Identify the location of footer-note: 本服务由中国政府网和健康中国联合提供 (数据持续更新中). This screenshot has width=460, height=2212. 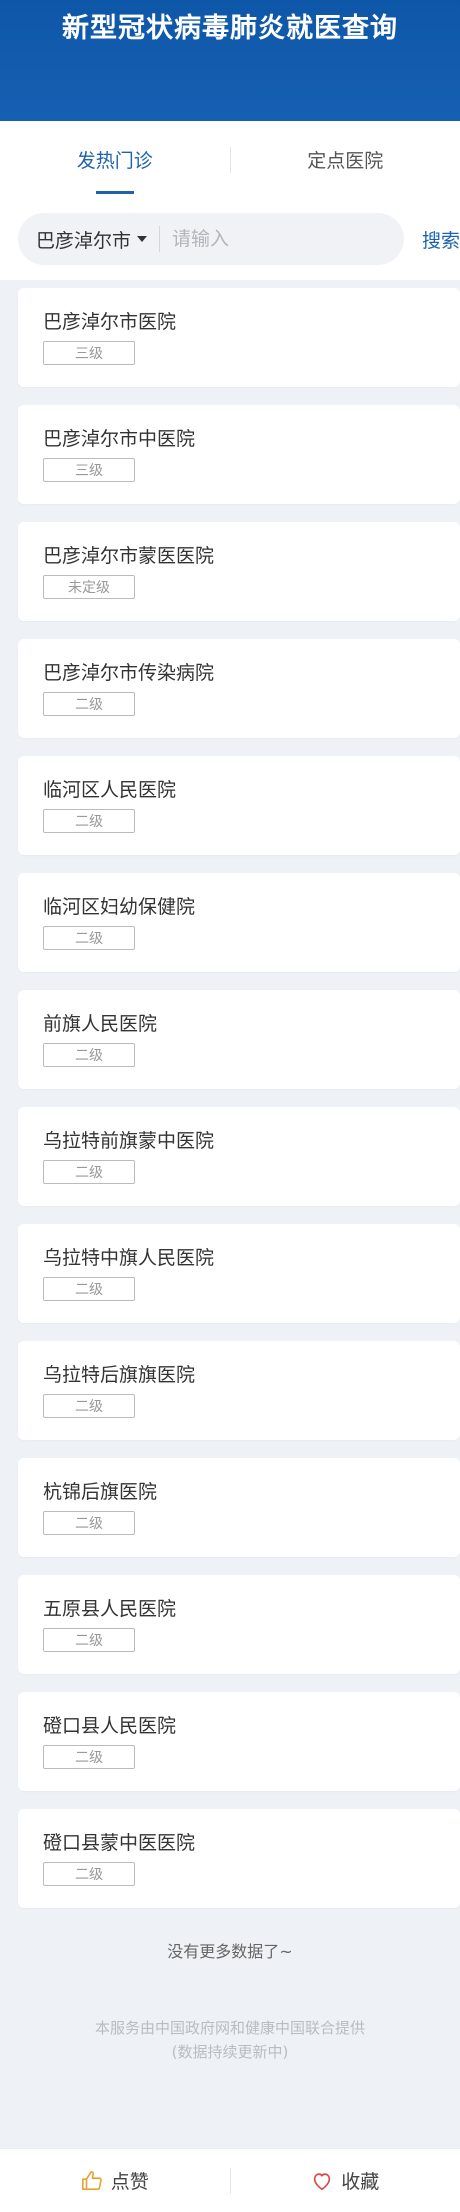
(230, 2040).